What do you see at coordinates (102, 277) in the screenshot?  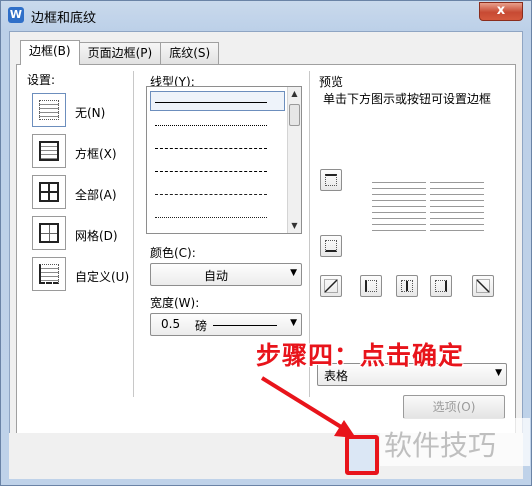 I see `setting-custom-label: 自定义(U)` at bounding box center [102, 277].